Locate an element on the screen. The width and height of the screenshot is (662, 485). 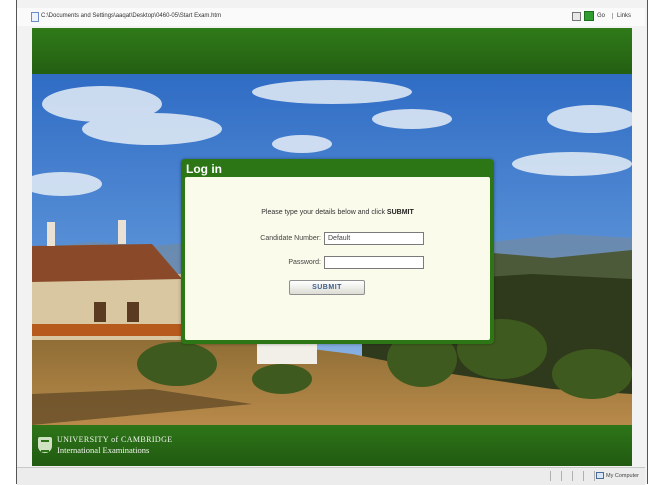
status-separators is located at coordinates (572, 476).